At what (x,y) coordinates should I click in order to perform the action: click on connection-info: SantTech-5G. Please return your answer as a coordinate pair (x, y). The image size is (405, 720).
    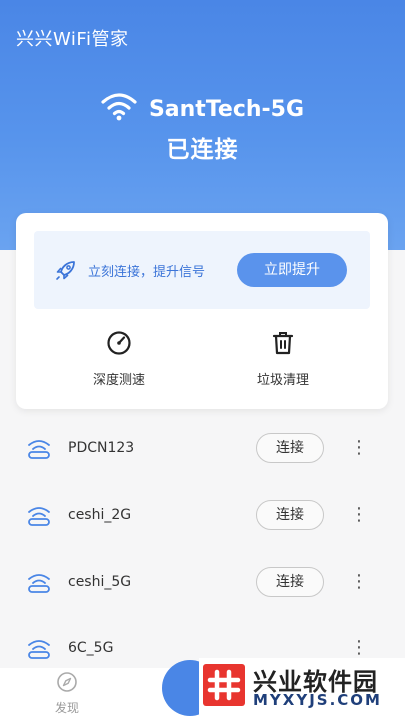
    Looking at the image, I should click on (202, 109).